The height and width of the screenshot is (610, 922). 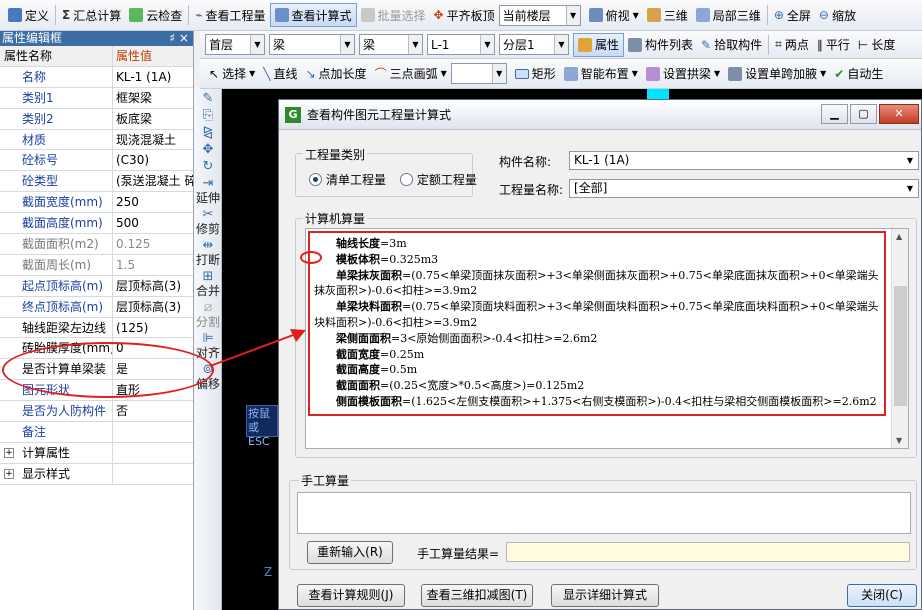 What do you see at coordinates (96, 224) in the screenshot?
I see `property-row: 截面高度(mm) 500` at bounding box center [96, 224].